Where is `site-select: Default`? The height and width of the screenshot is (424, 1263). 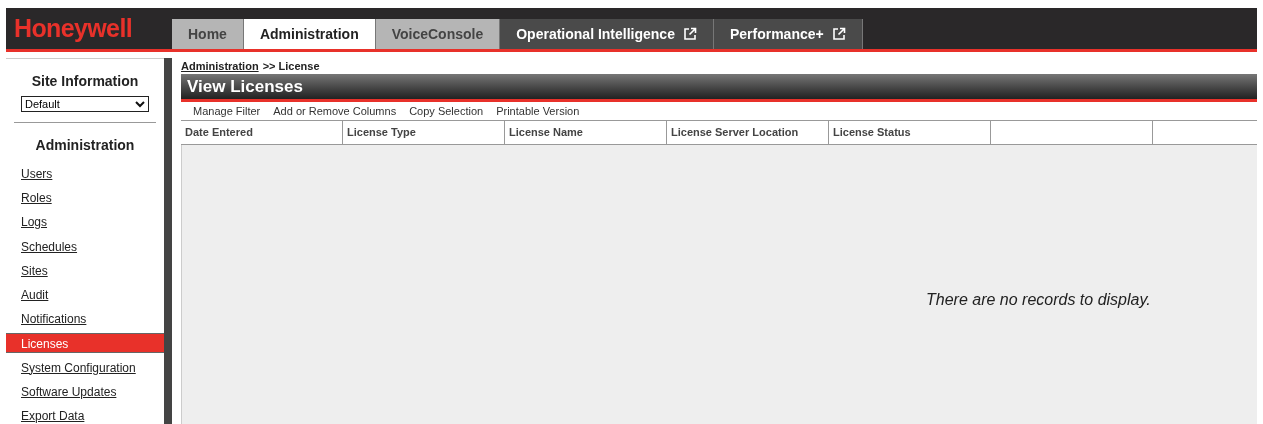
site-select: Default is located at coordinates (85, 104).